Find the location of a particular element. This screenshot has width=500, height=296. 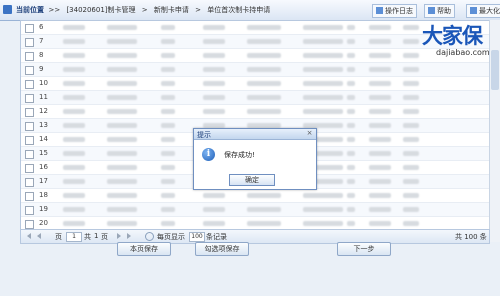

maximize-icon is located at coordinates (473, 10).